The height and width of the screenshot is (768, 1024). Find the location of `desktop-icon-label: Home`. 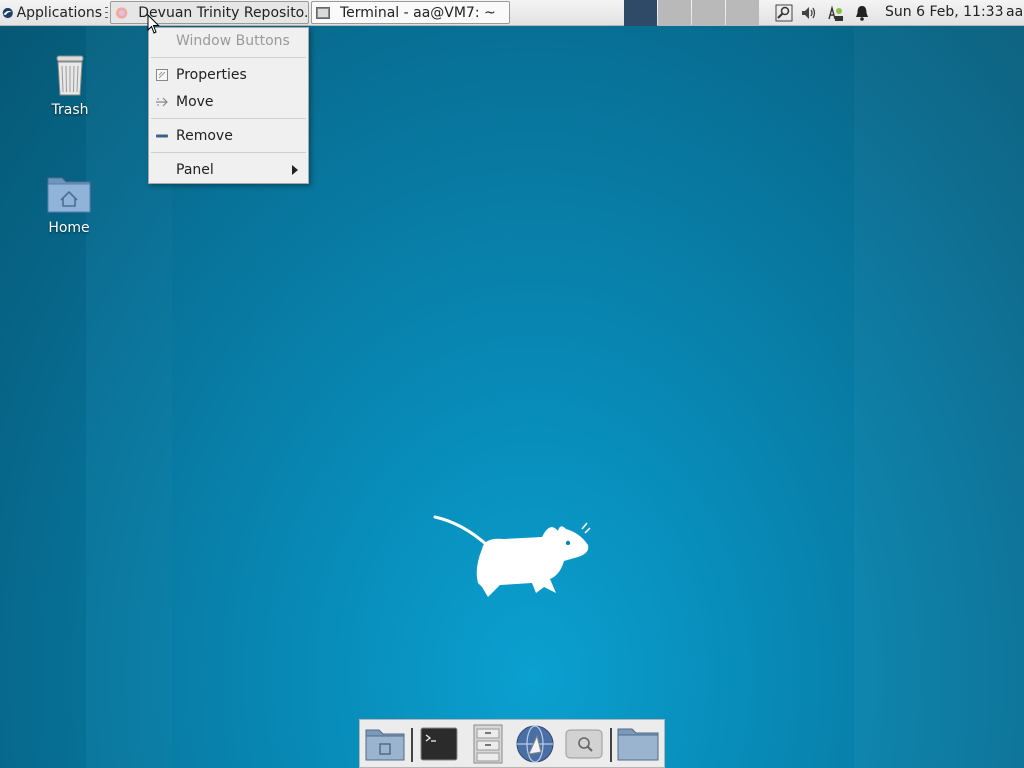

desktop-icon-label: Home is located at coordinates (69, 228).